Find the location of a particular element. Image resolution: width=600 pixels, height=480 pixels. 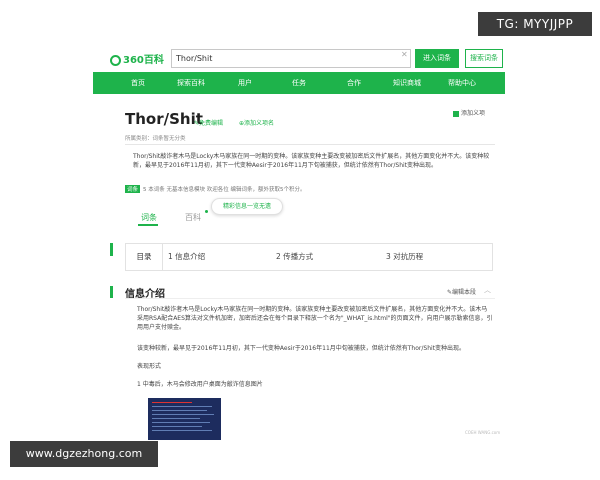

image-caption: COEH WANG.com is located at coordinates (483, 432).